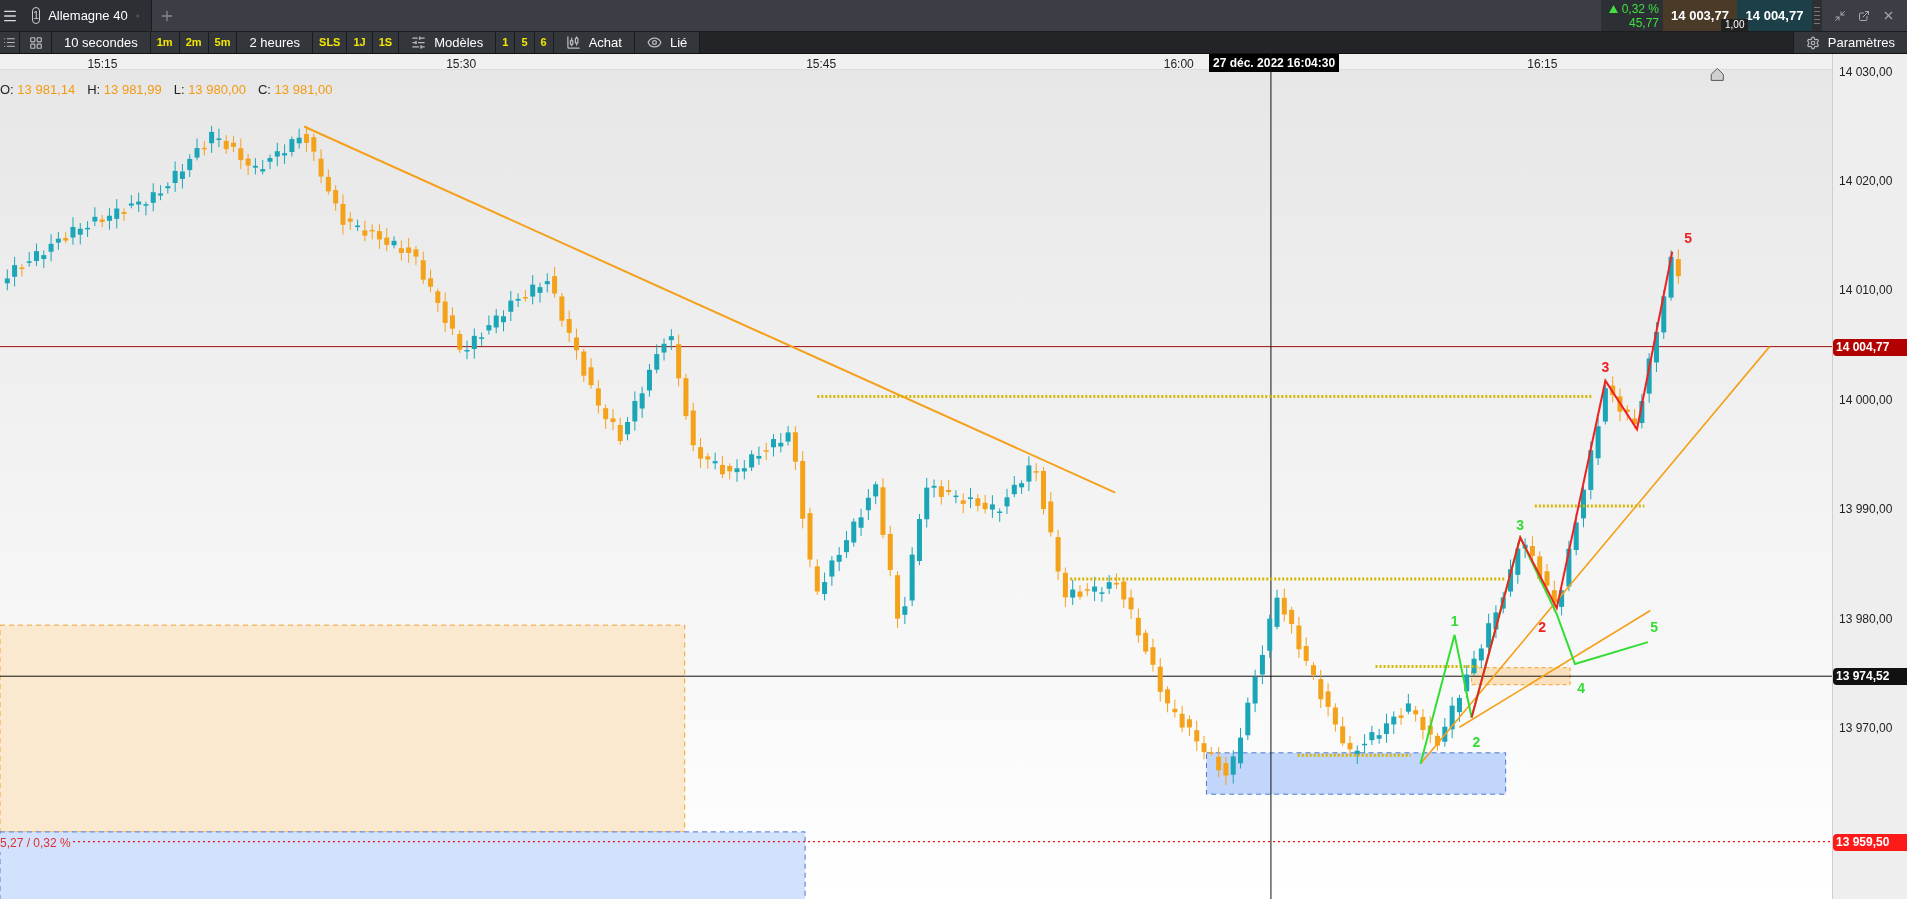 This screenshot has height=899, width=1907. What do you see at coordinates (1866, 72) in the screenshot?
I see `price-label: 14 030,00` at bounding box center [1866, 72].